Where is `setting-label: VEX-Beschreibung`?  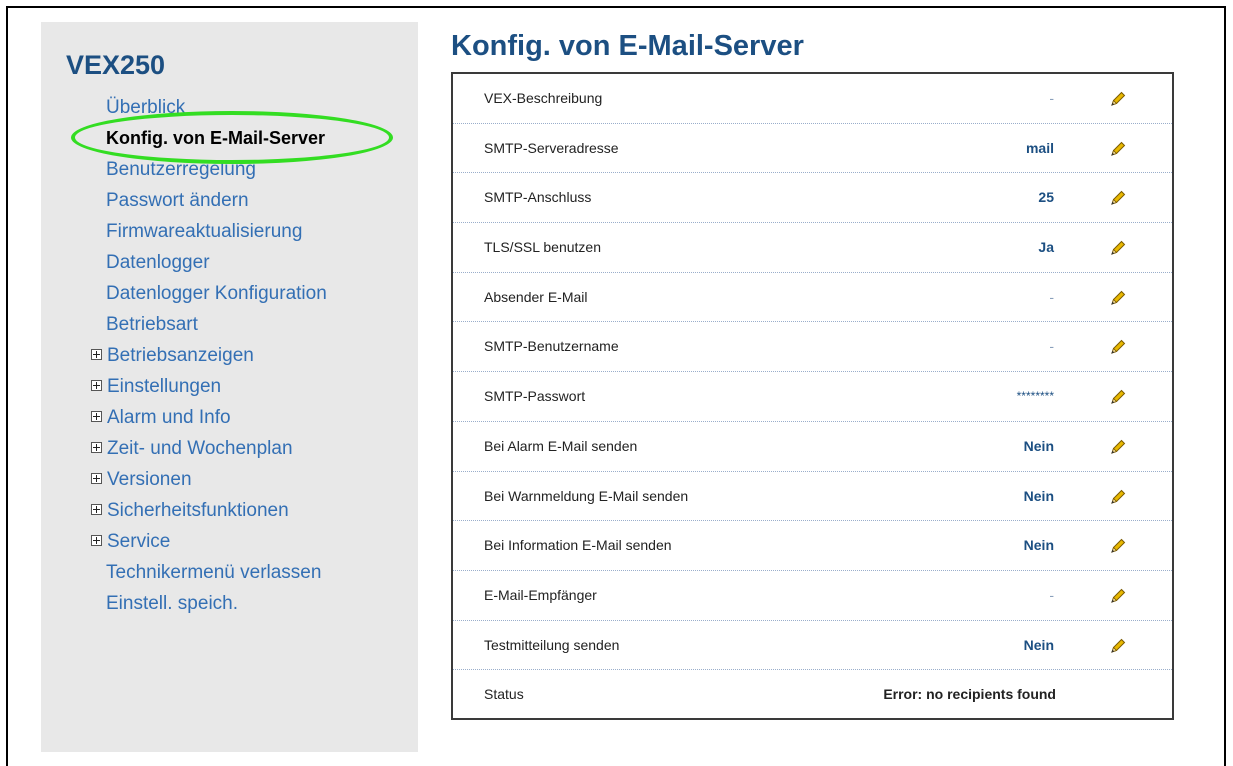
setting-label: VEX-Beschreibung is located at coordinates (543, 98).